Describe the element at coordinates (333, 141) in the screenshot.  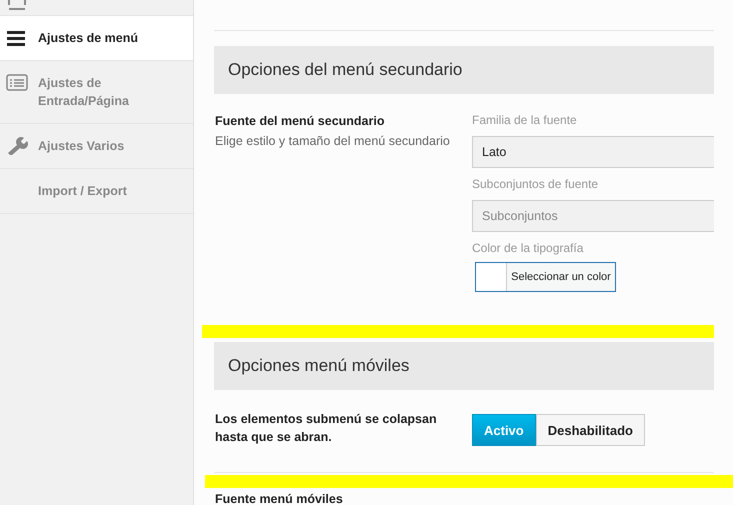
I see `setting-description: Elige estilo y tamaño del menú secundario` at that location.